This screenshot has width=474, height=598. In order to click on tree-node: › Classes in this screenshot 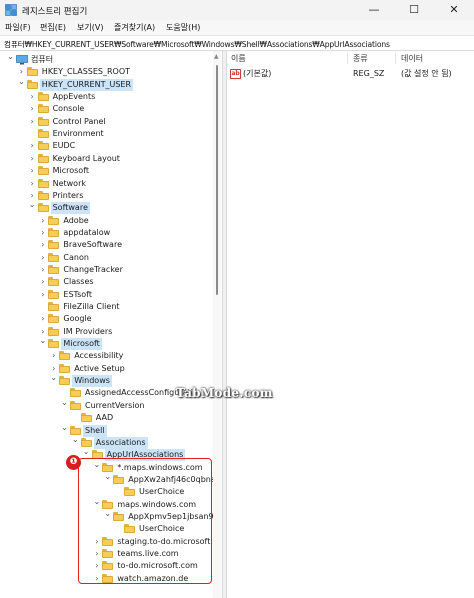, I will do `click(106, 282)`.